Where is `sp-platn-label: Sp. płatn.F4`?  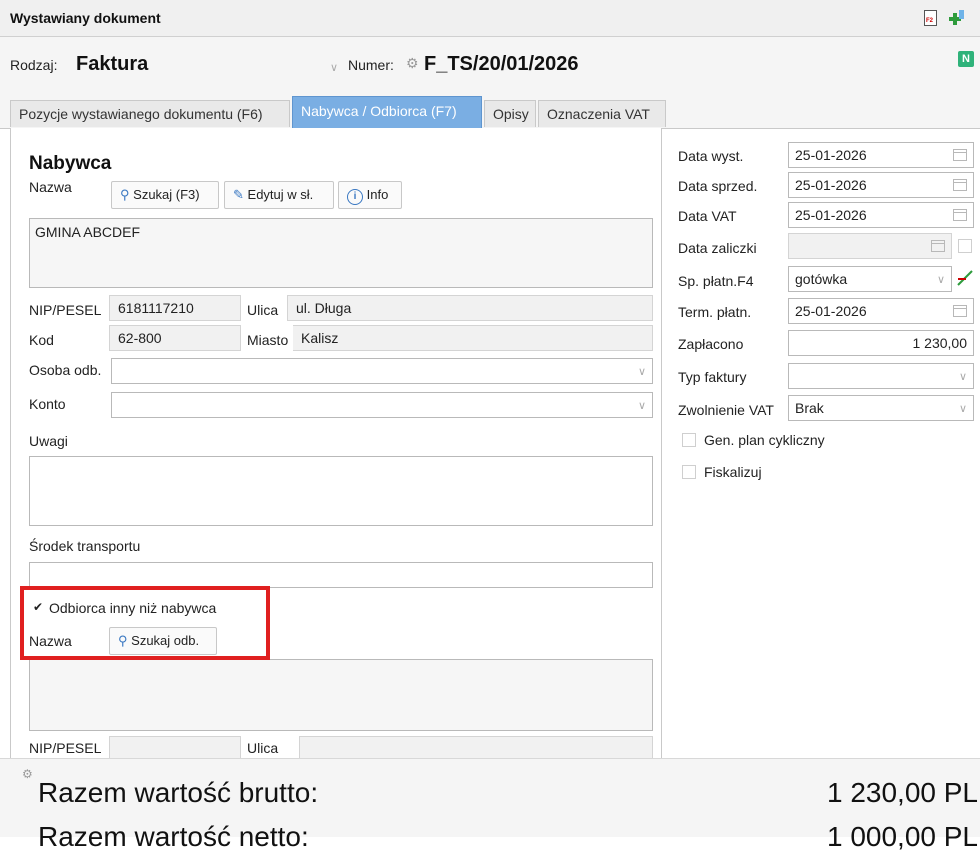
sp-platn-label: Sp. płatn.F4 is located at coordinates (716, 281).